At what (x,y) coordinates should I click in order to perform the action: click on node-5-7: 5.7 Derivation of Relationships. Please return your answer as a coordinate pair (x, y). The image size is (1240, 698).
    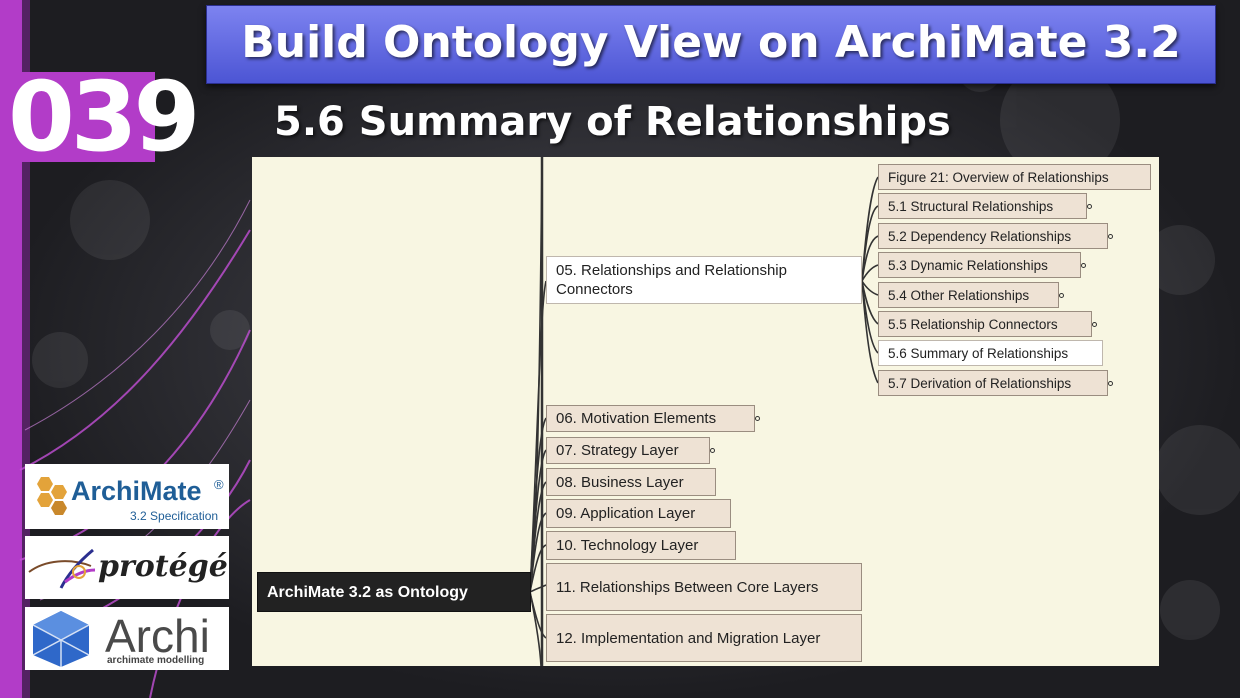
    Looking at the image, I should click on (993, 383).